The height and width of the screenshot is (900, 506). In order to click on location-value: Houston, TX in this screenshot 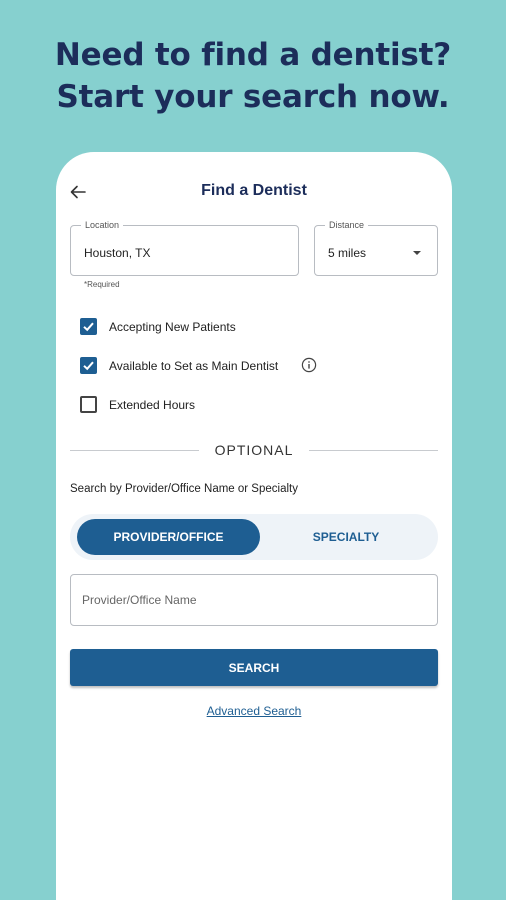, I will do `click(117, 253)`.